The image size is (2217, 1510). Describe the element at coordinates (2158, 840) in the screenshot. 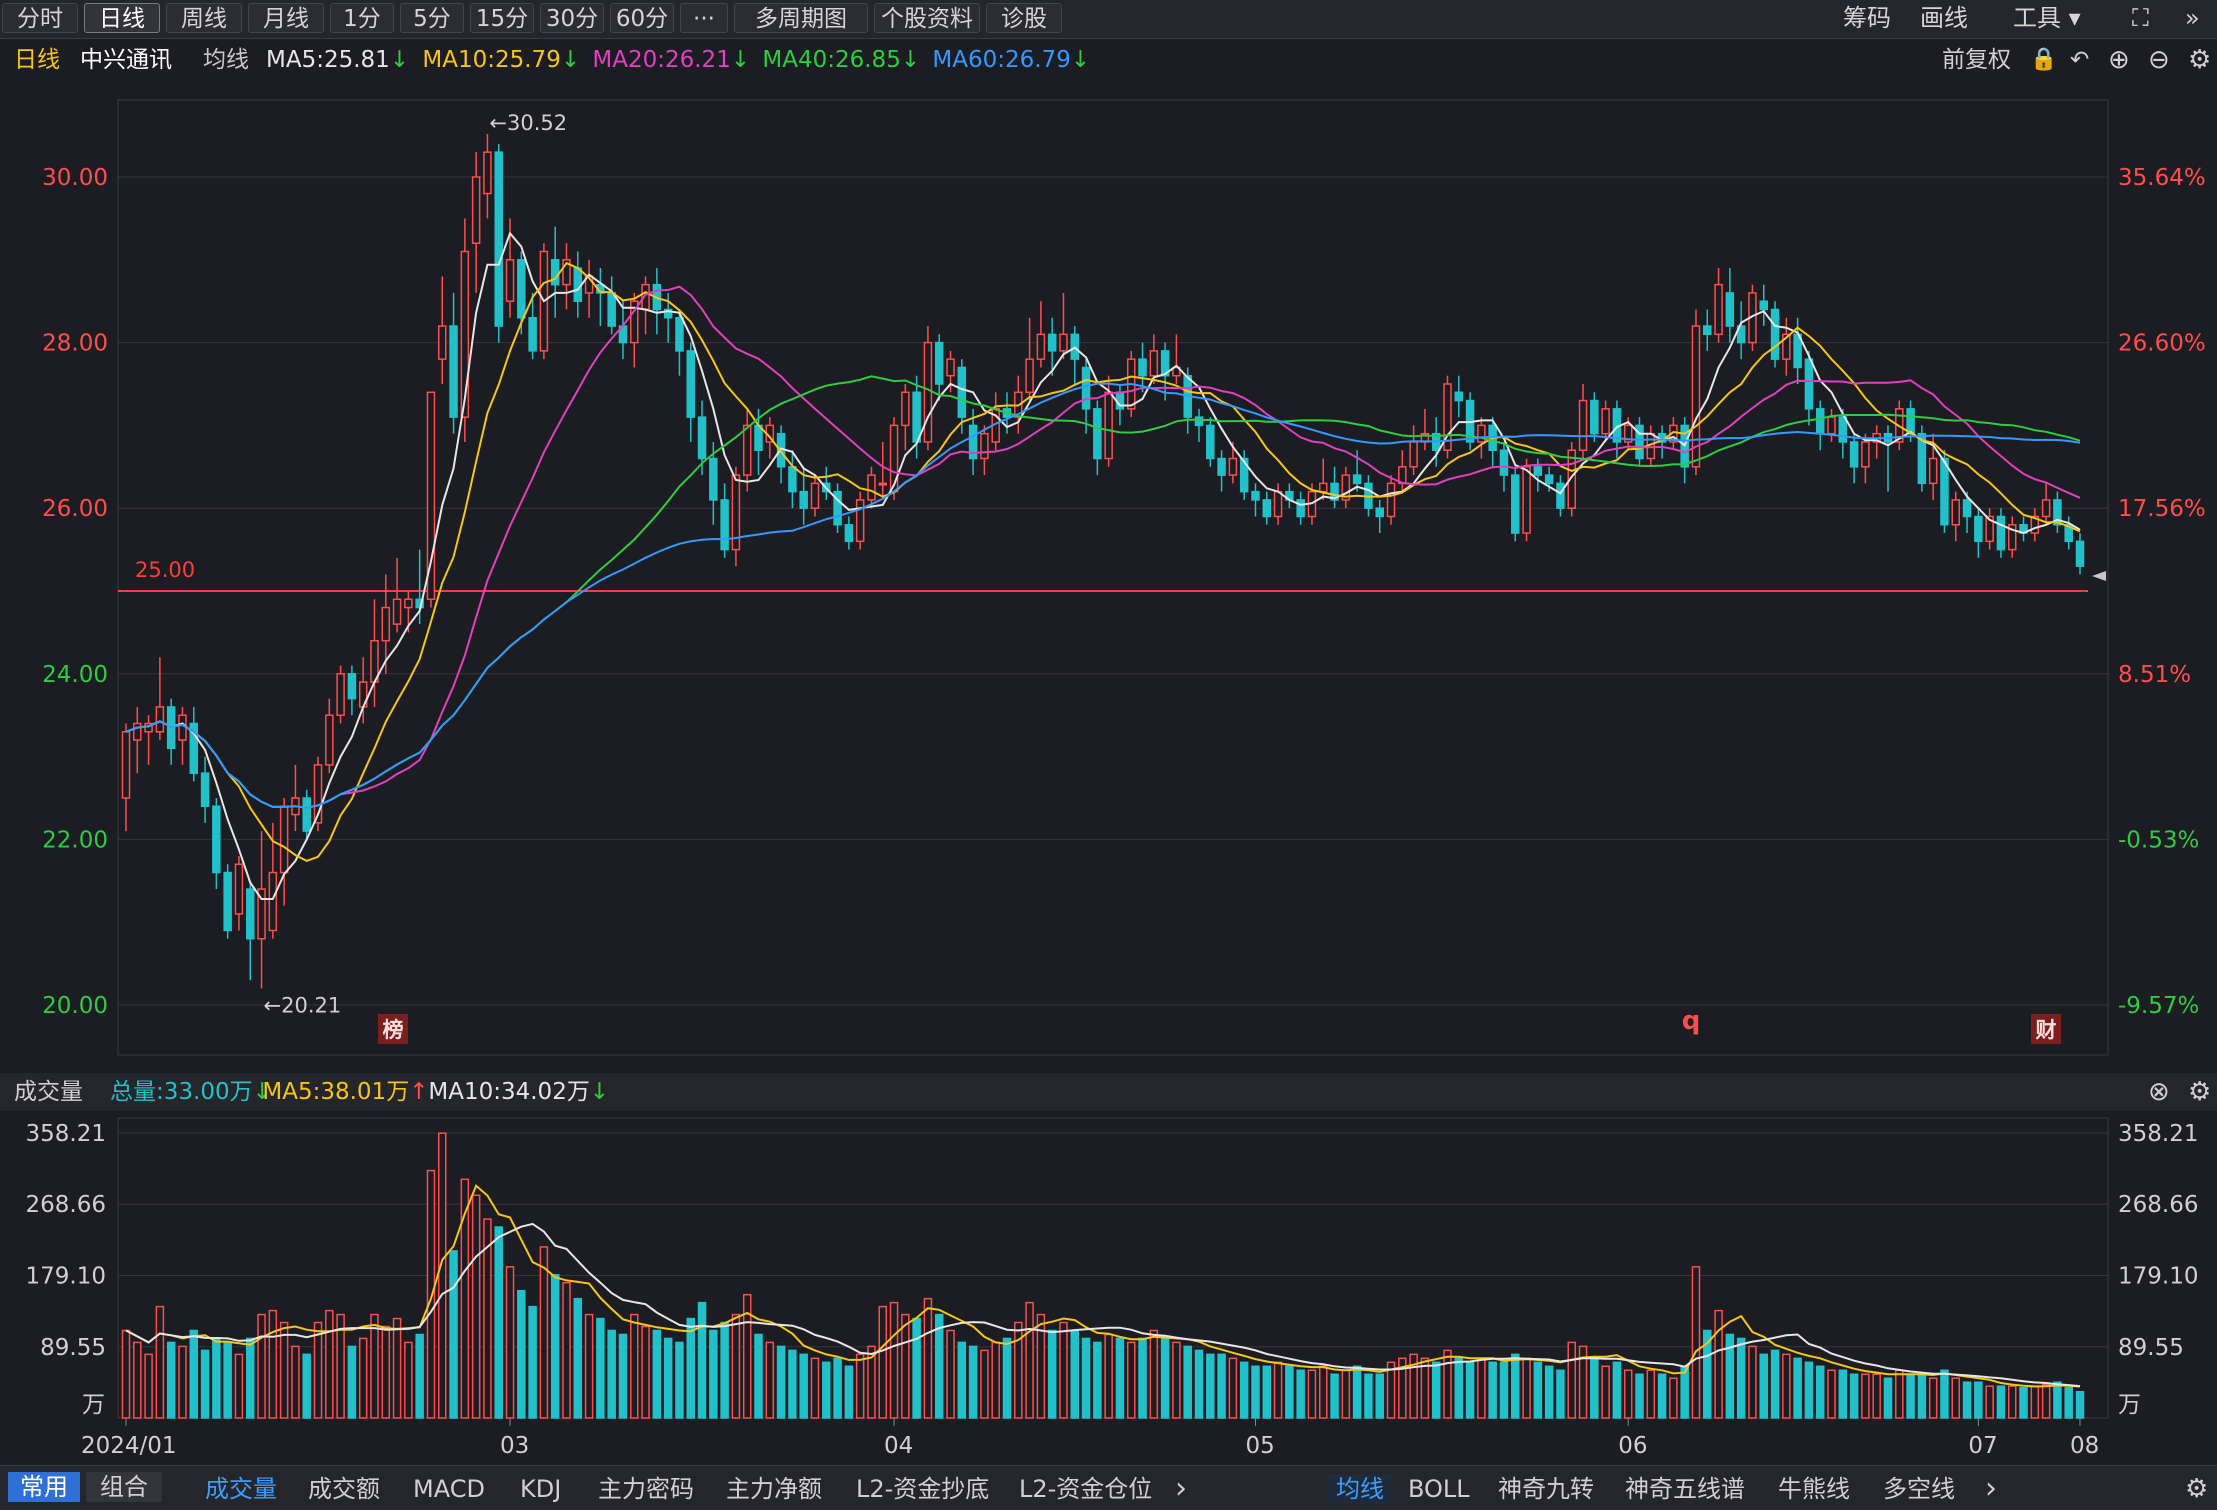

I see `percent-tick-label: -0.53%` at that location.